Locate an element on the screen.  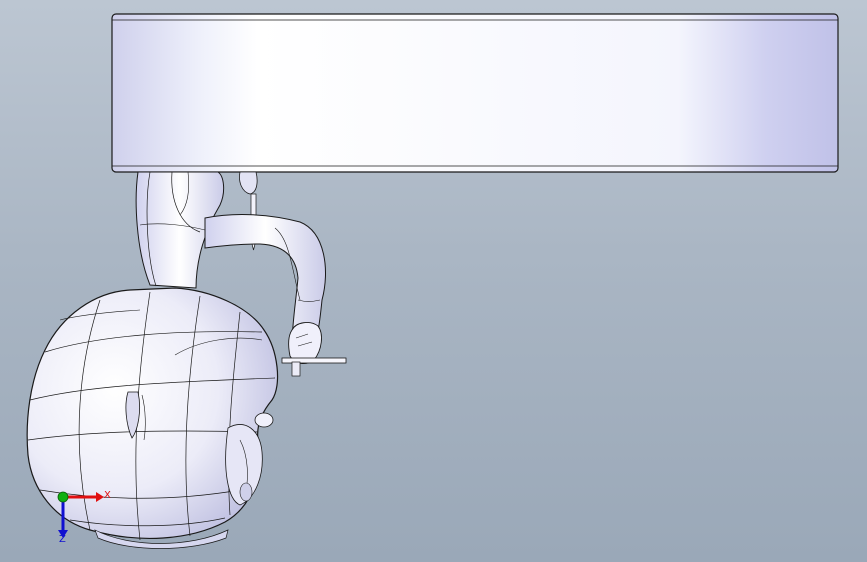
z-axis-label: Z is located at coordinates (62, 539).